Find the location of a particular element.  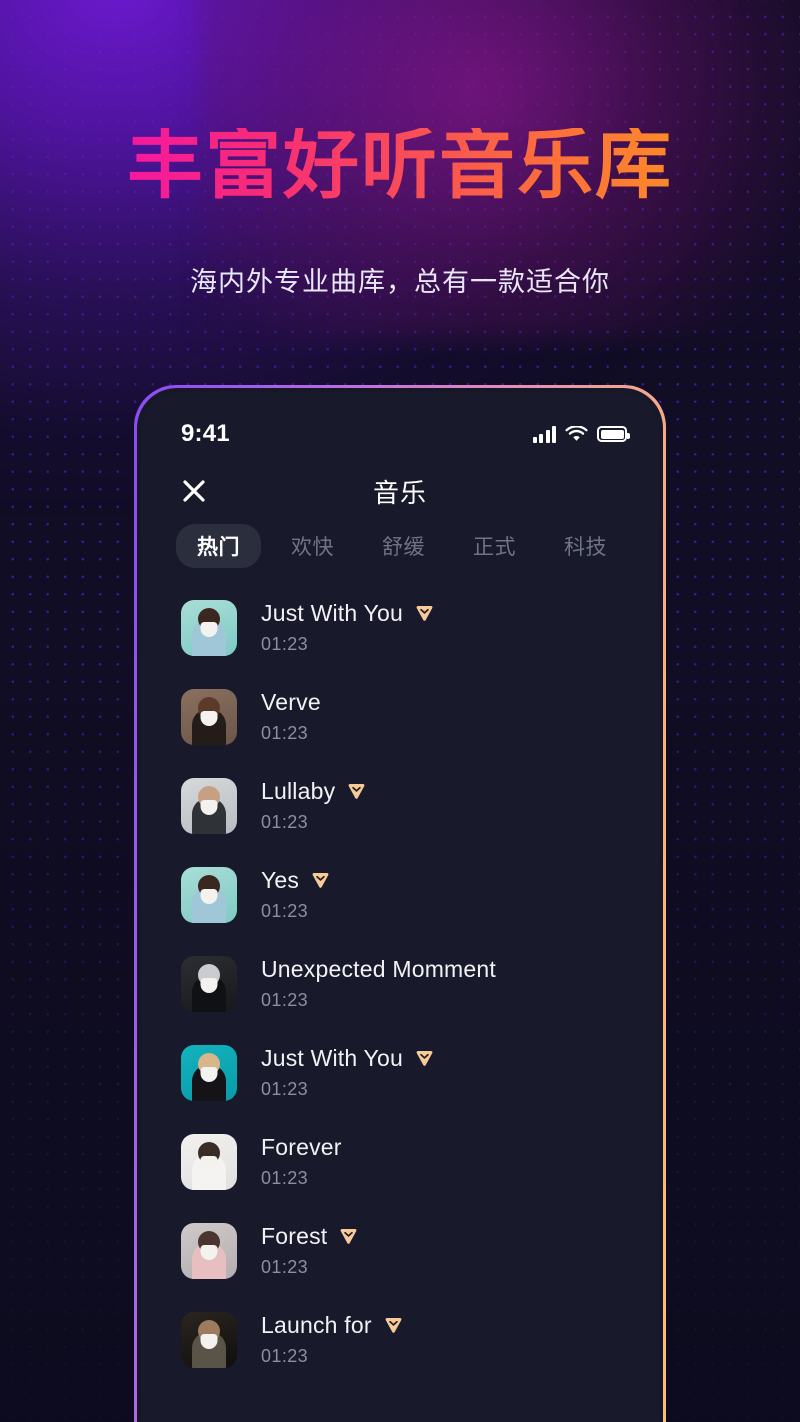

track-meta: Yes 01:23 is located at coordinates (296, 894).